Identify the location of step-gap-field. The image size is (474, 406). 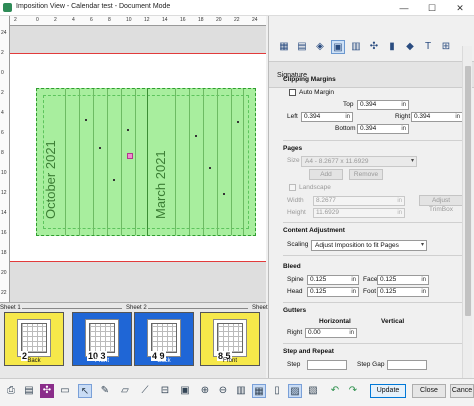
(407, 365).